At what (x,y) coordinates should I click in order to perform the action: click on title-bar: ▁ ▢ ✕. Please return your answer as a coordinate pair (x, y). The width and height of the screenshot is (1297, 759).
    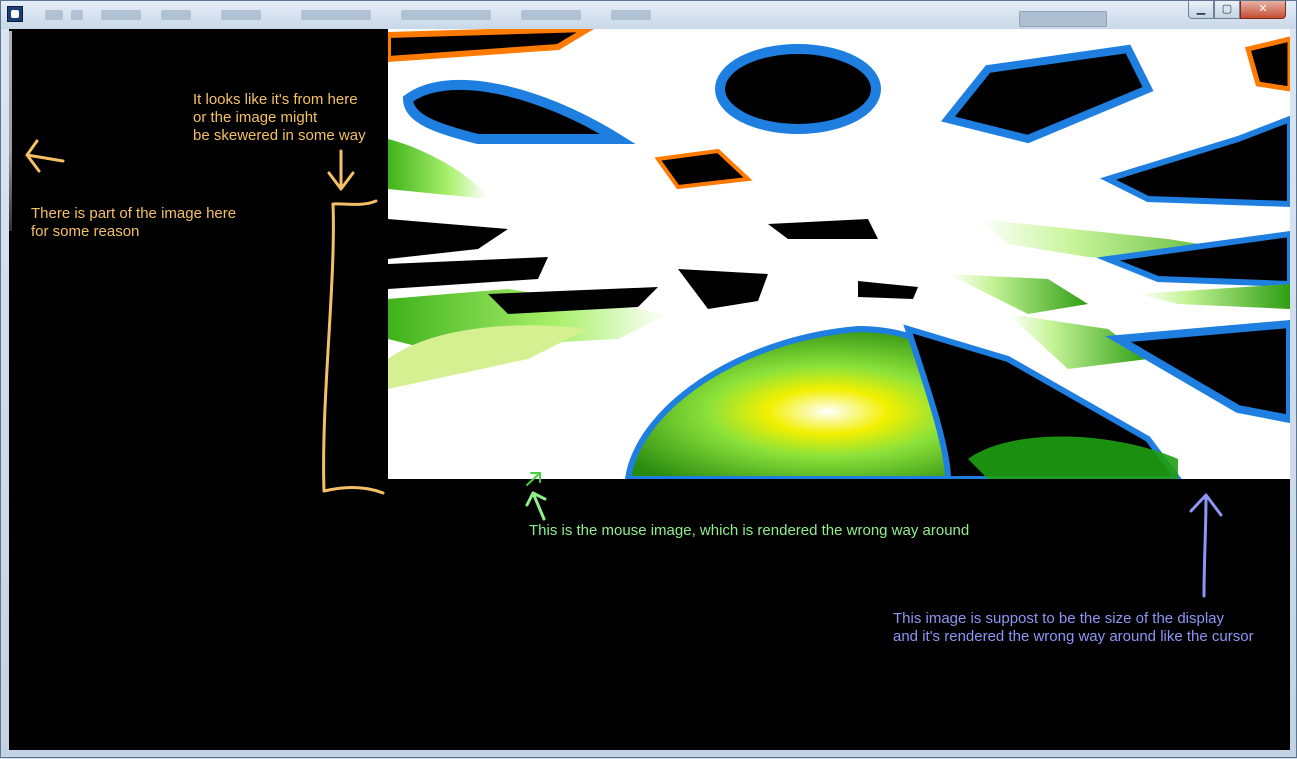
    Looking at the image, I should click on (648, 15).